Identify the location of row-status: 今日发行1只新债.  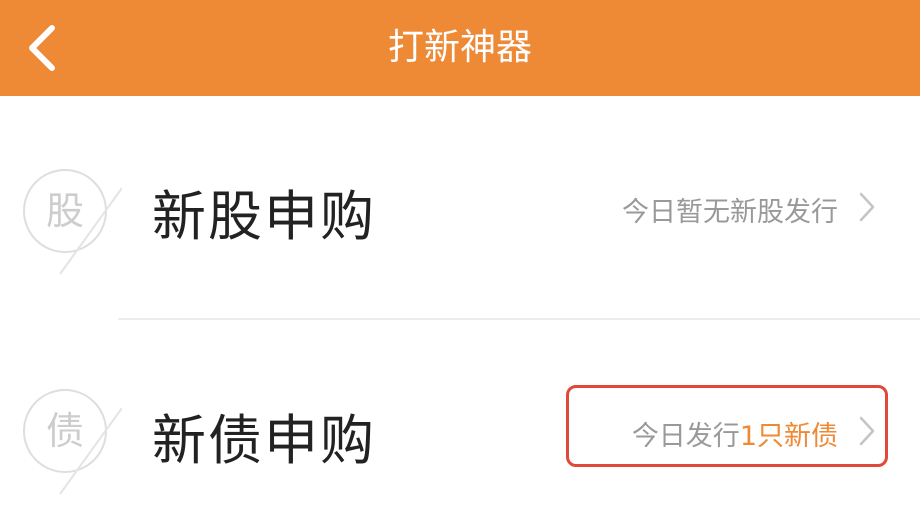
(735, 433).